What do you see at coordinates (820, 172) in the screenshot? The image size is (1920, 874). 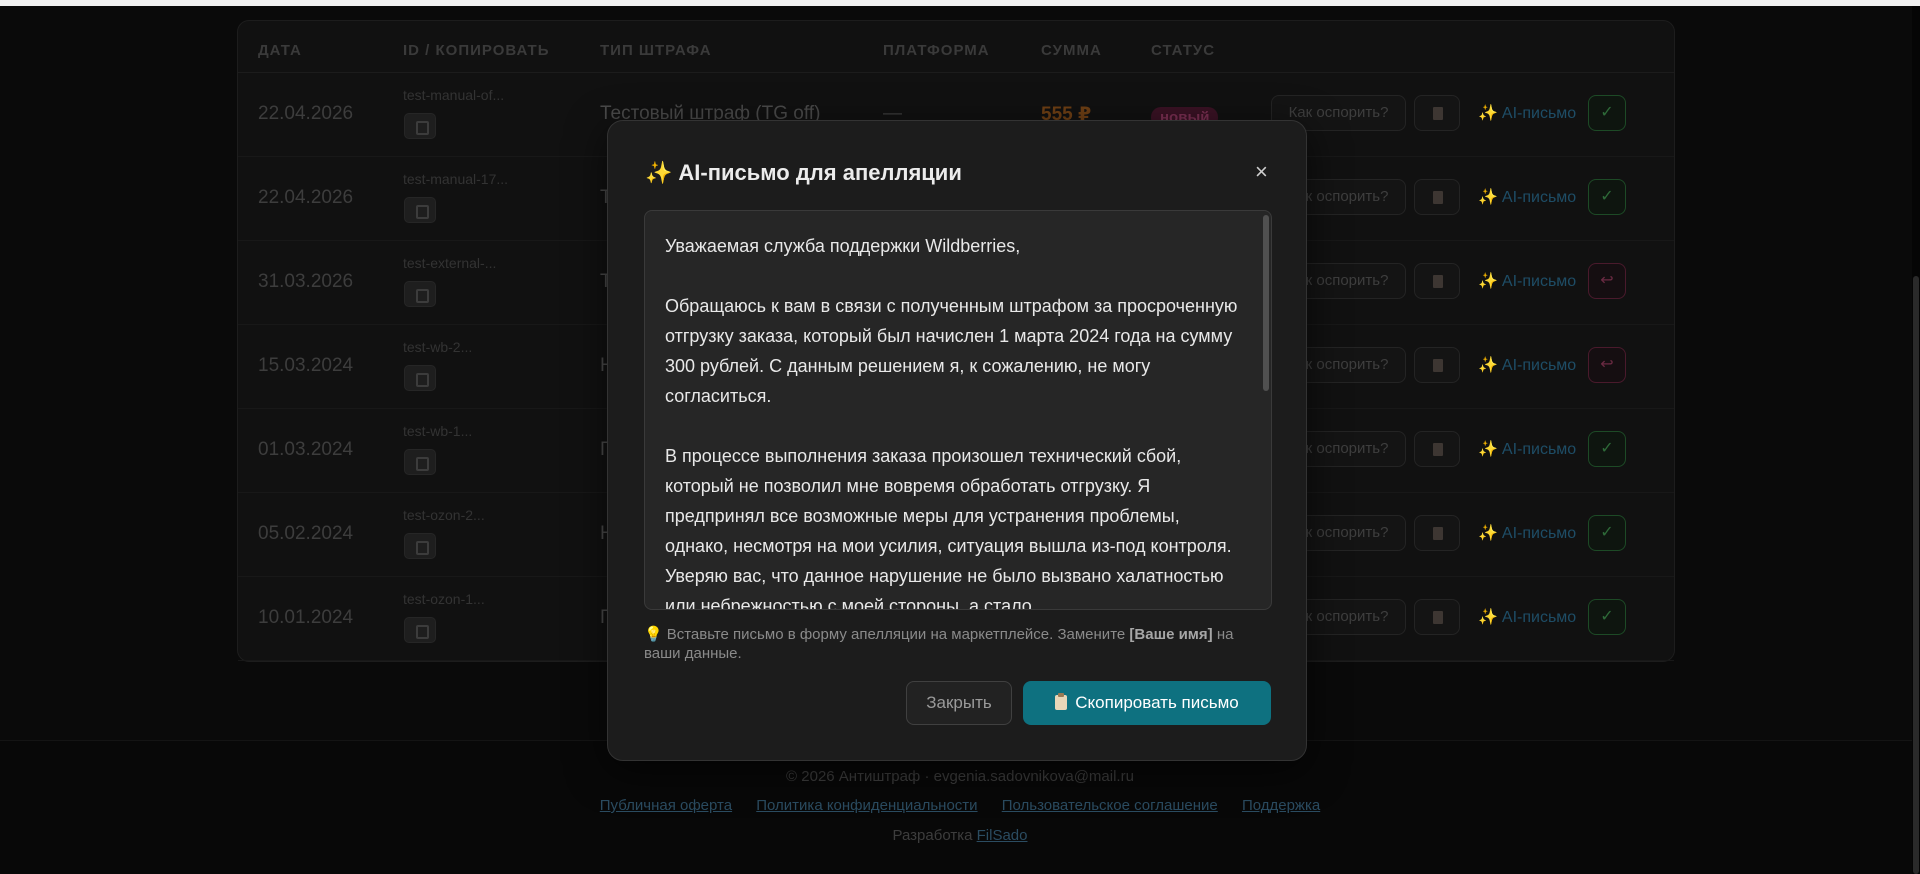 I see `modal-title-text: AI-письмо для апелляции` at bounding box center [820, 172].